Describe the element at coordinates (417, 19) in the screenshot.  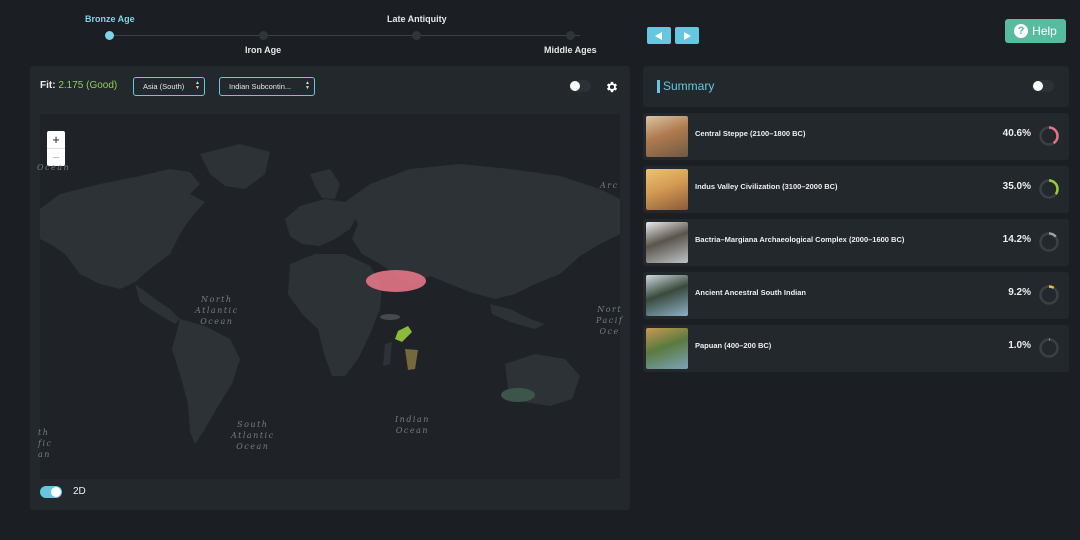
I see `timeline-label-late-antiquity: Late Antiquity` at that location.